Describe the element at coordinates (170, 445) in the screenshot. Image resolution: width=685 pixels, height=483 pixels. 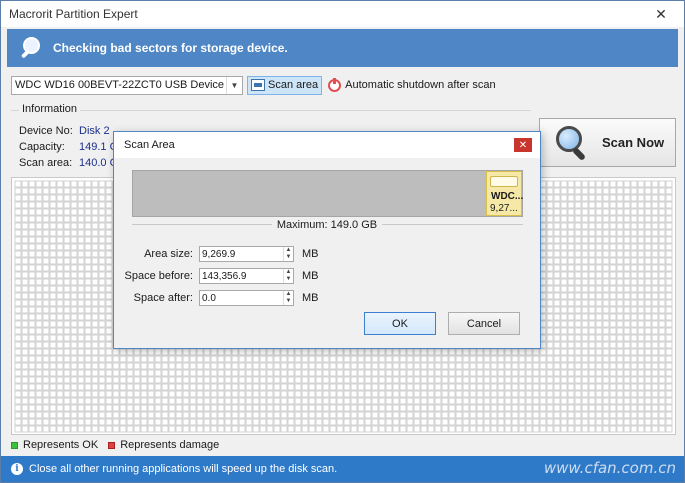
I see `legend-damage-label: Represents damage` at that location.